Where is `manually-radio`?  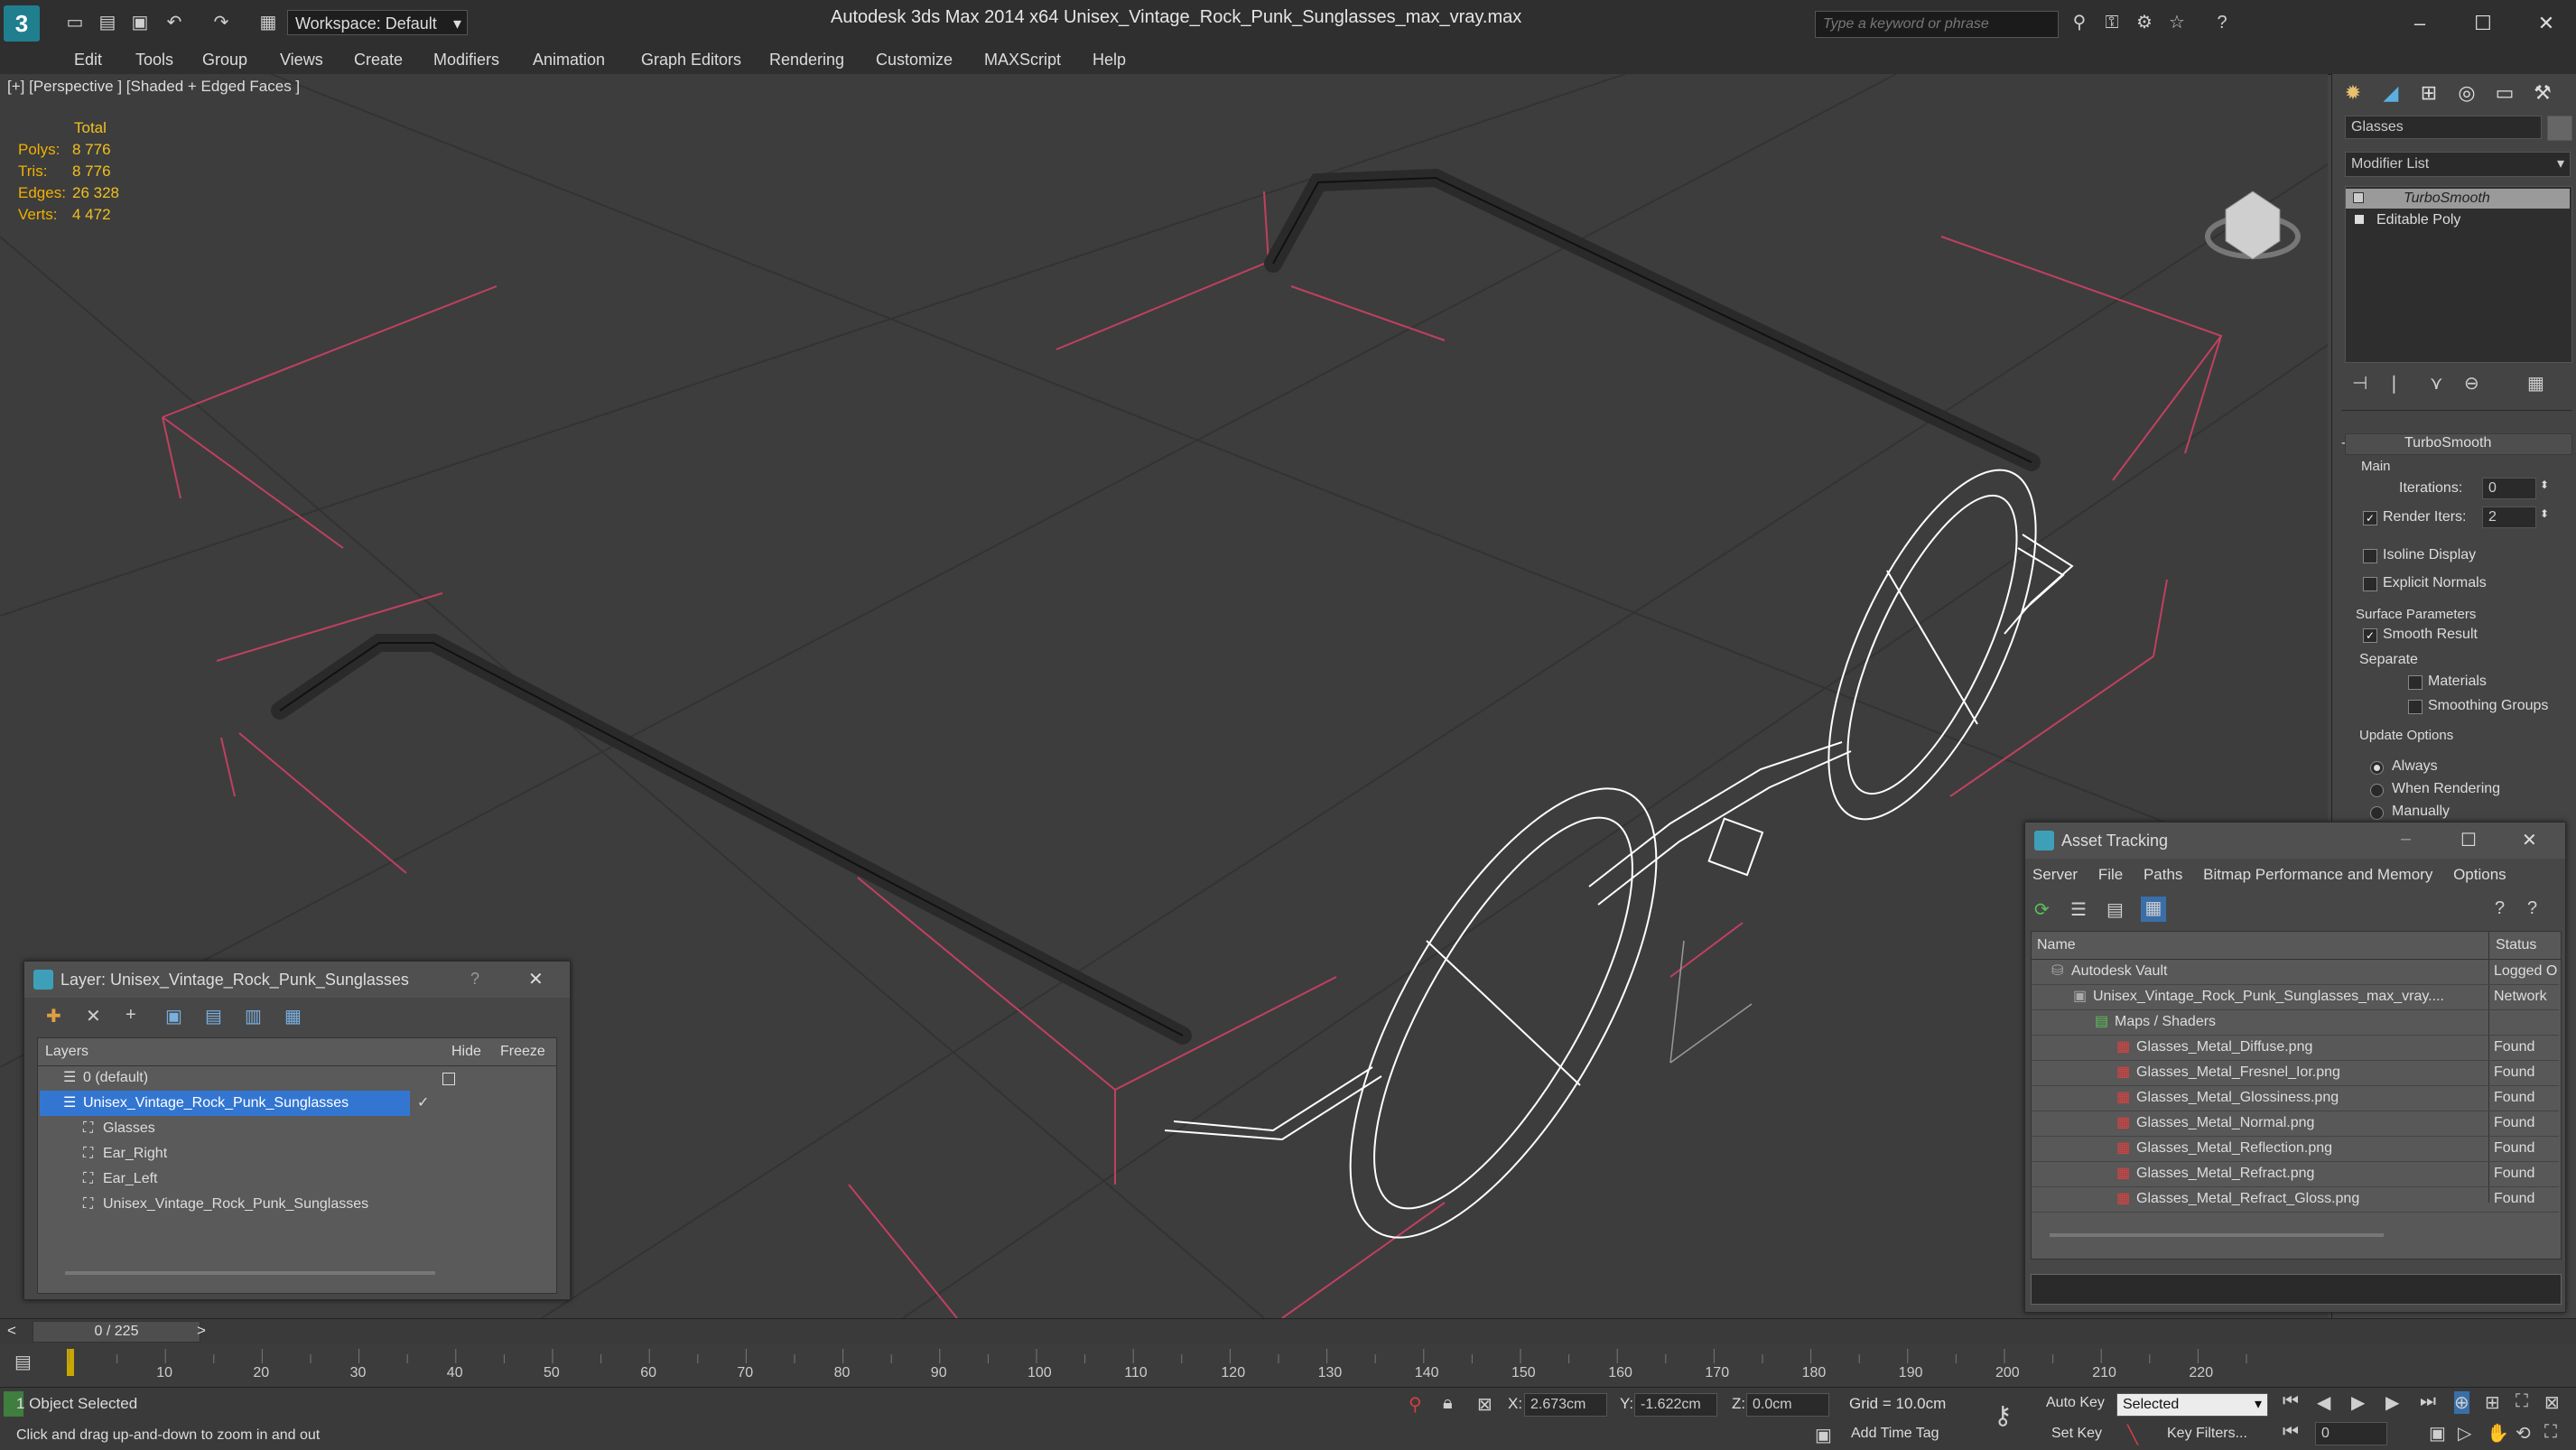 manually-radio is located at coordinates (2377, 813).